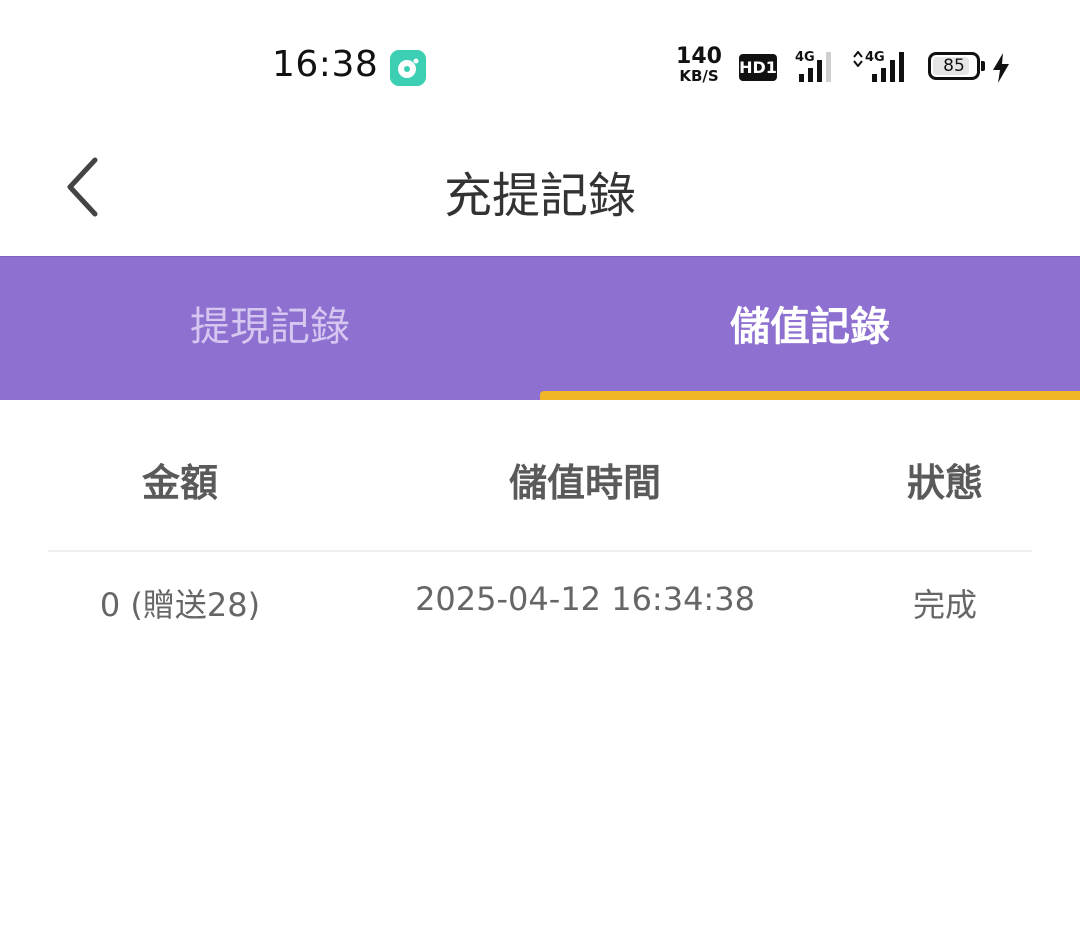  What do you see at coordinates (944, 483) in the screenshot?
I see `column-header-status: 狀態` at bounding box center [944, 483].